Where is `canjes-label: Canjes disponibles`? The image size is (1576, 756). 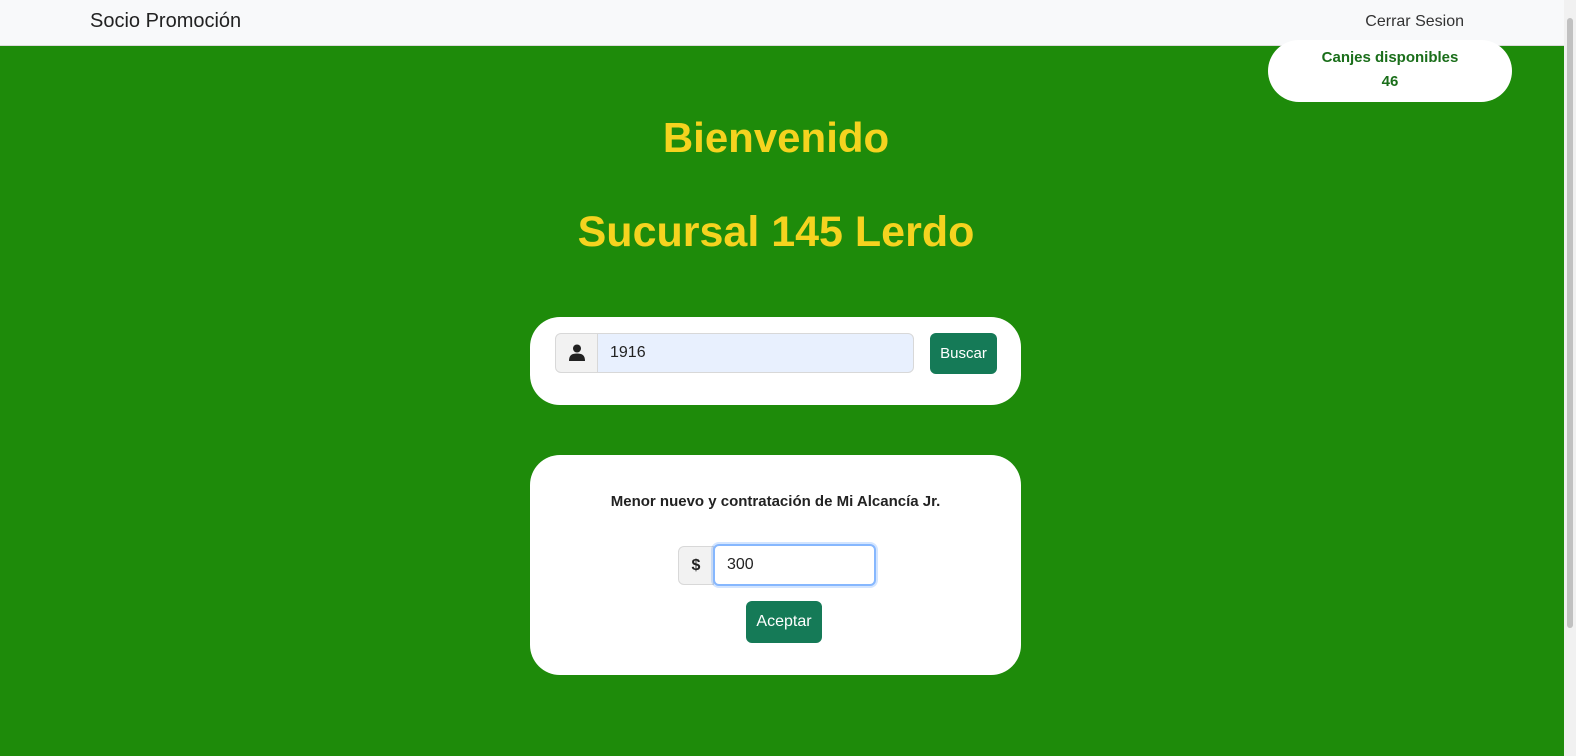
canjes-label: Canjes disponibles is located at coordinates (1390, 57).